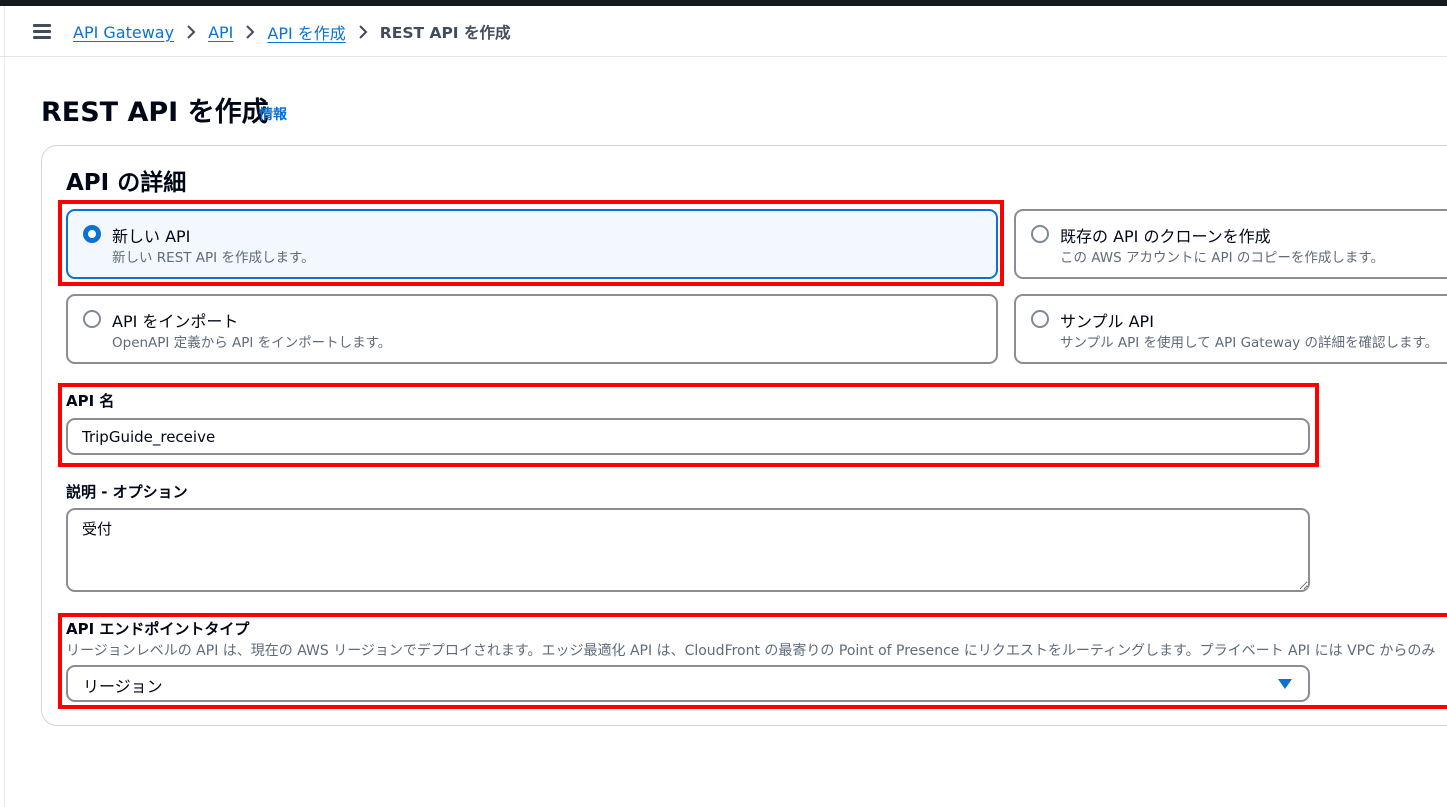 This screenshot has height=807, width=1447. I want to click on description-textarea: 受付, so click(688, 550).